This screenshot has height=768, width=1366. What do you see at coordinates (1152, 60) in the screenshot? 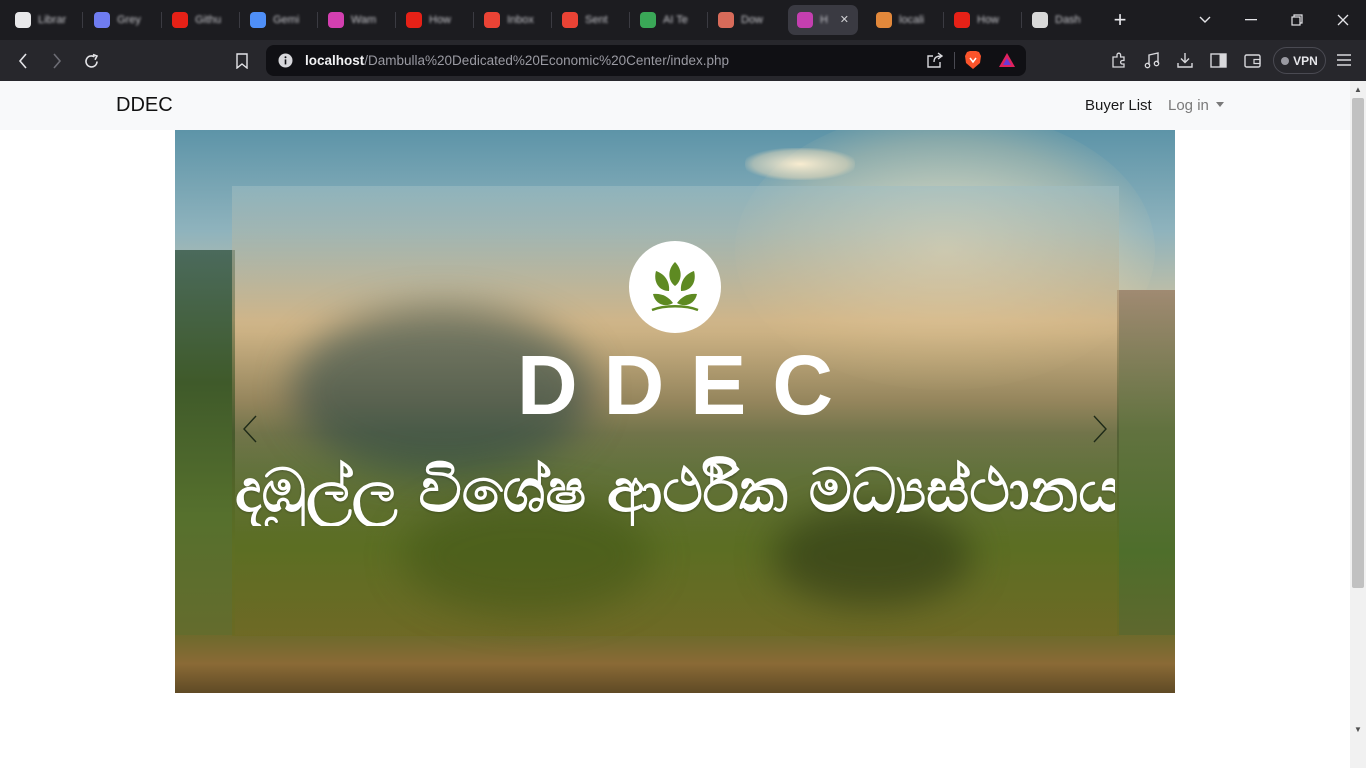
I see `media-button` at bounding box center [1152, 60].